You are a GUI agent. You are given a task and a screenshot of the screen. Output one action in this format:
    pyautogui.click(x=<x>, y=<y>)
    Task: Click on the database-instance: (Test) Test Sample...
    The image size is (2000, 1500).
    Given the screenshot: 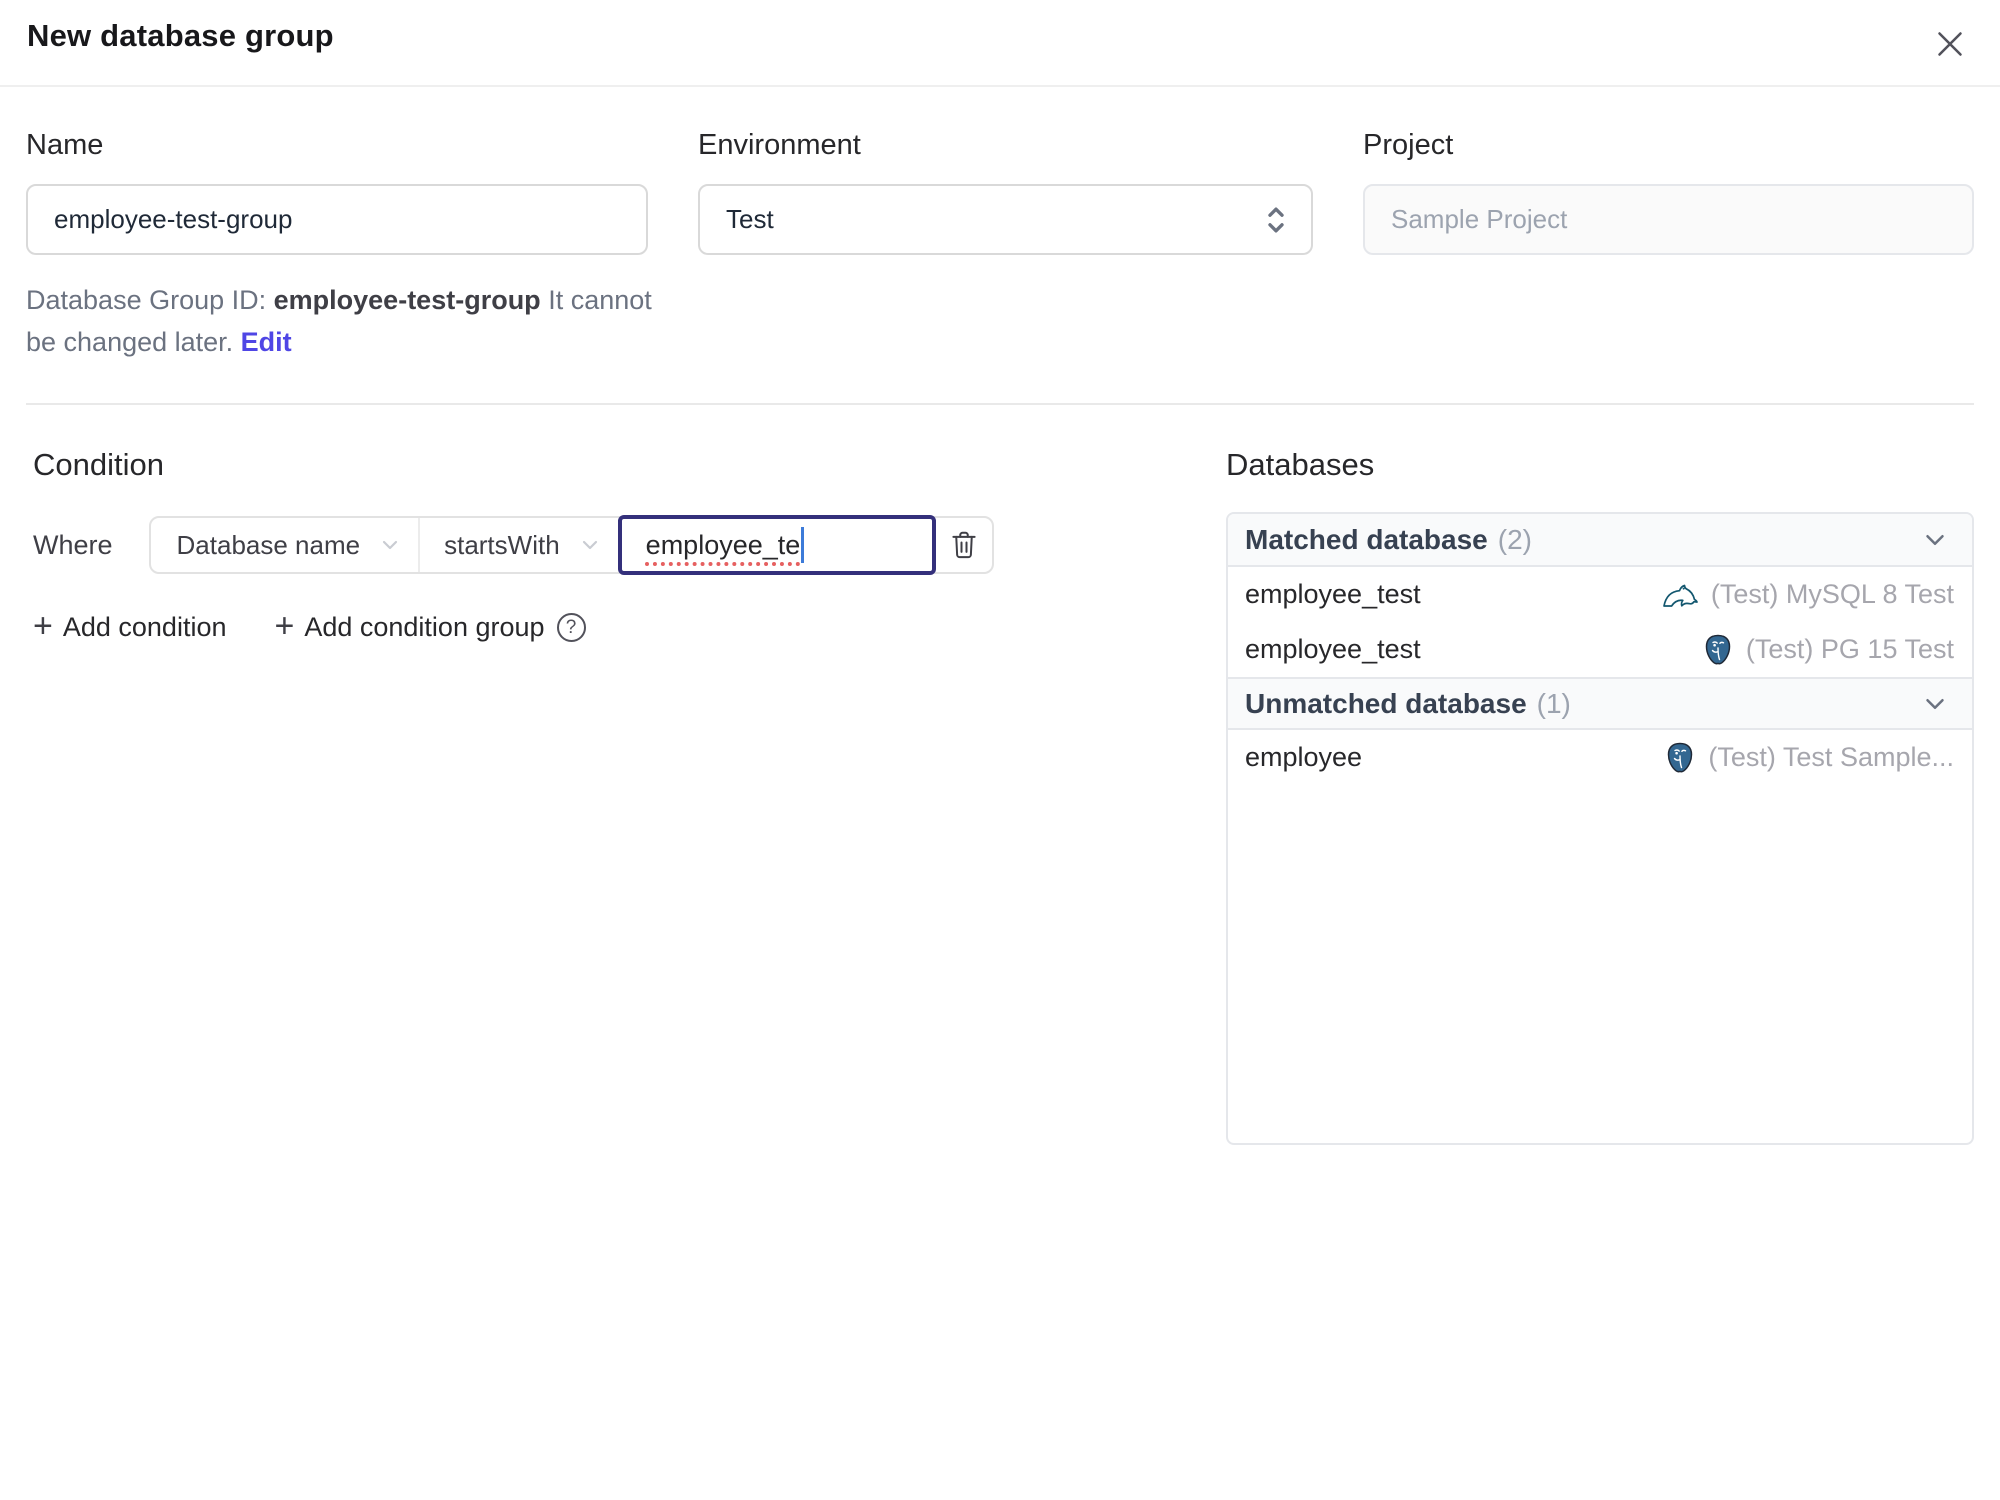 What is the action you would take?
    pyautogui.click(x=1809, y=757)
    